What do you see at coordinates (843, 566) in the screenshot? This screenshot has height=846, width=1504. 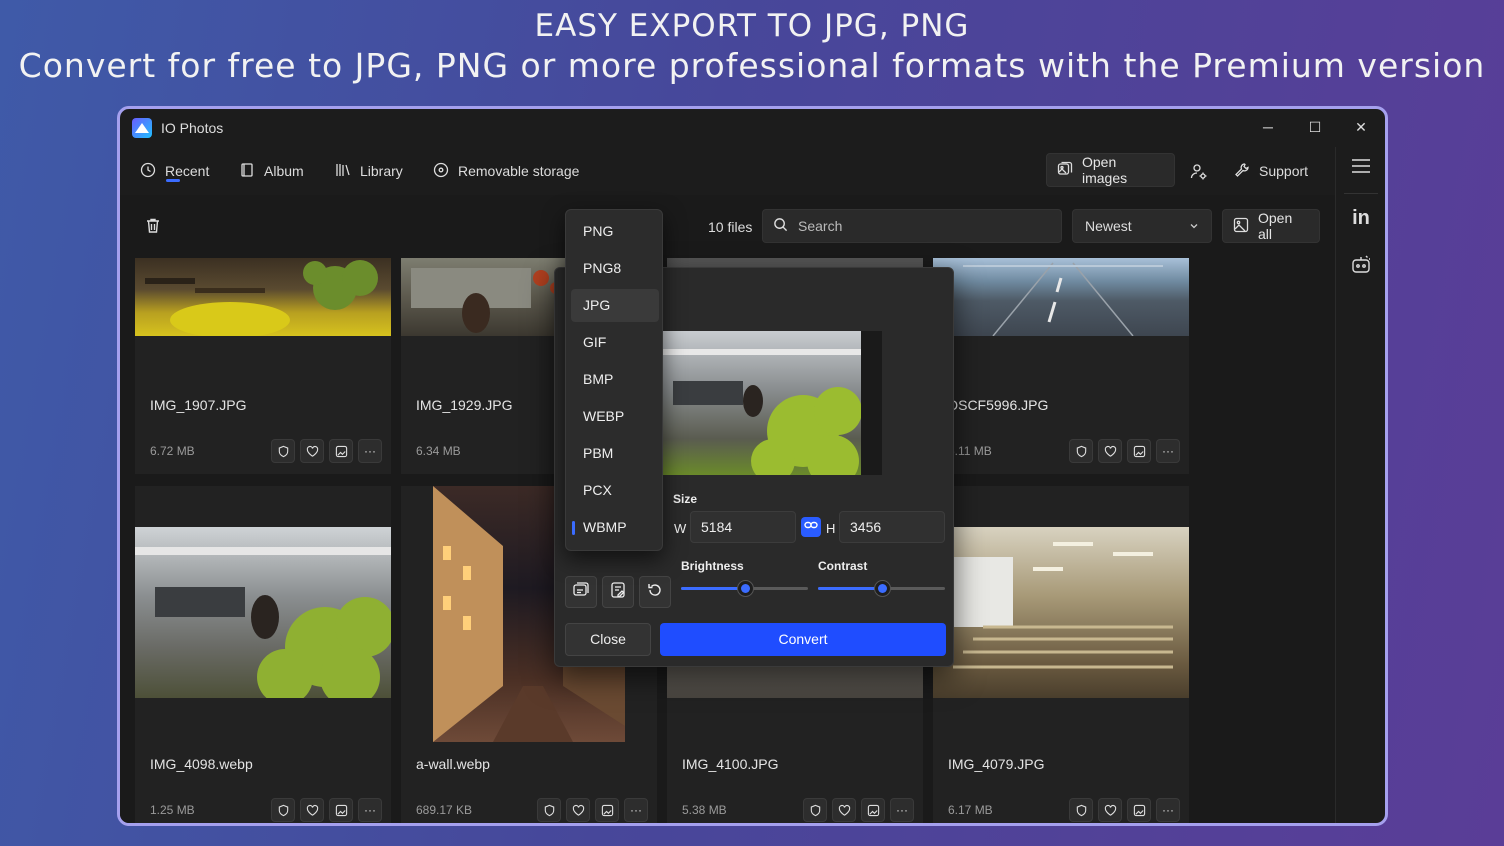 I see `contrast-label: Contrast` at bounding box center [843, 566].